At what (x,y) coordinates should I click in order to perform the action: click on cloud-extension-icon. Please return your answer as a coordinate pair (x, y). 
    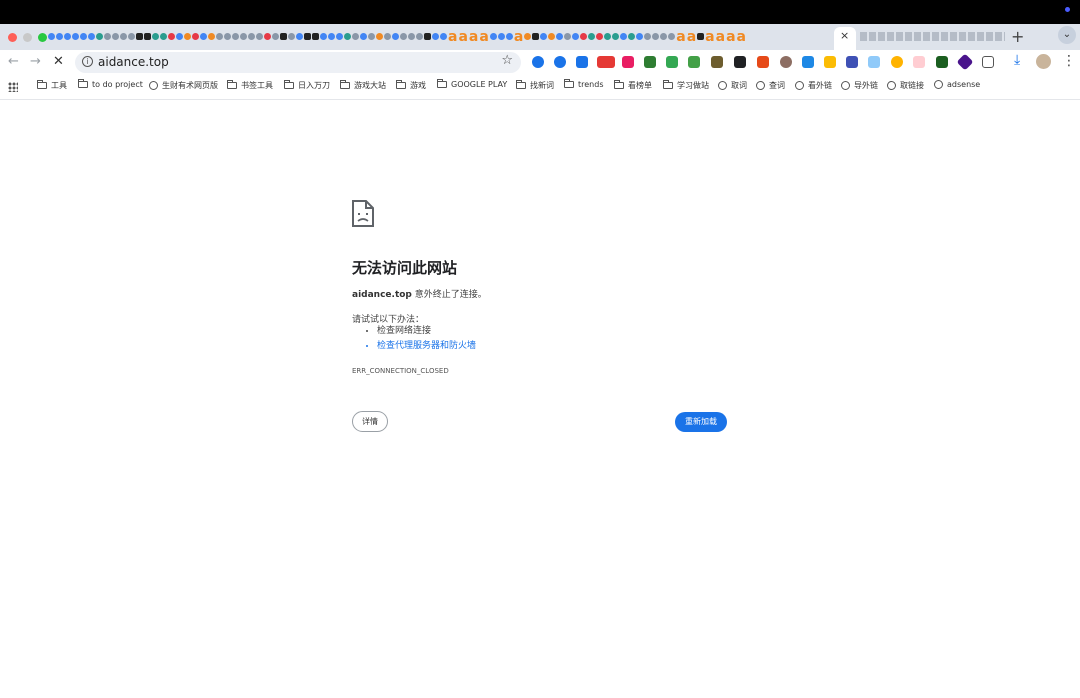
    Looking at the image, I should click on (538, 62).